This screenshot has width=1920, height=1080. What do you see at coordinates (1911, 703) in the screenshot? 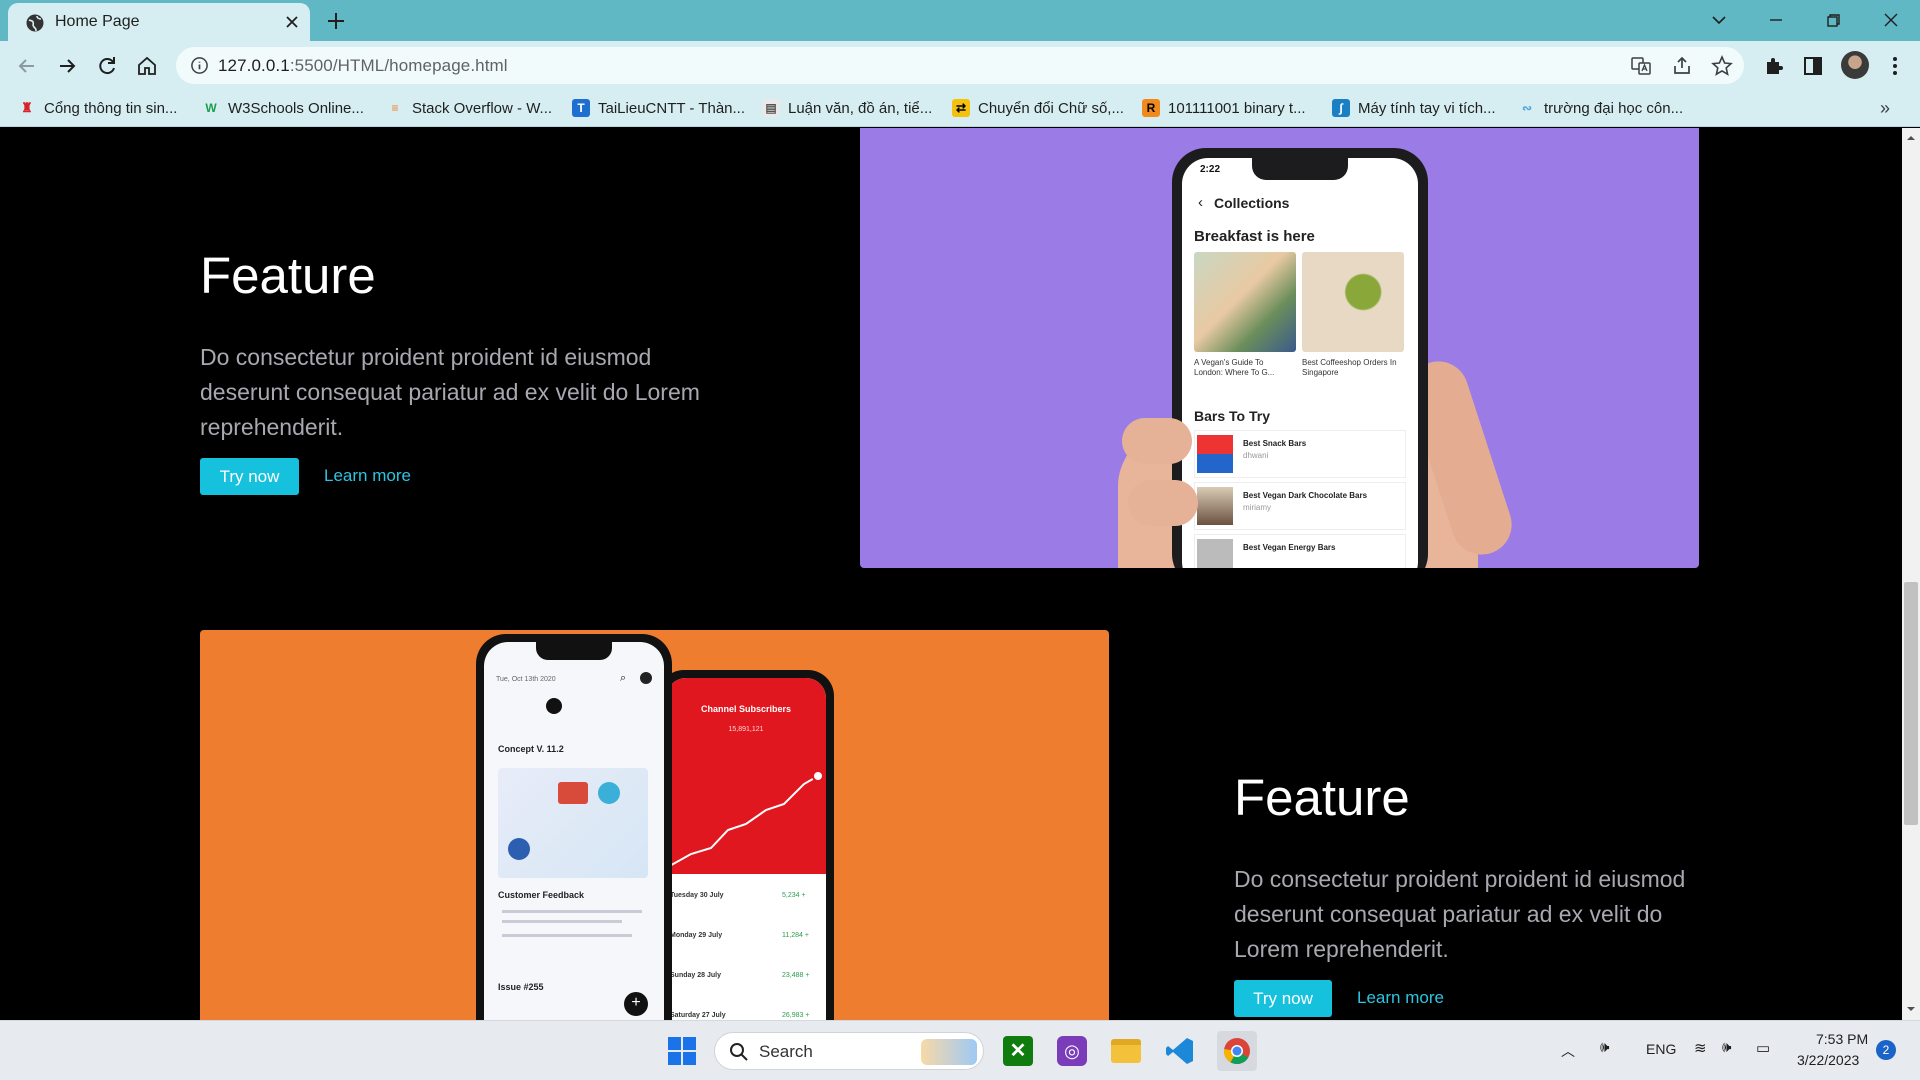
I see `scrollbar-thumb` at bounding box center [1911, 703].